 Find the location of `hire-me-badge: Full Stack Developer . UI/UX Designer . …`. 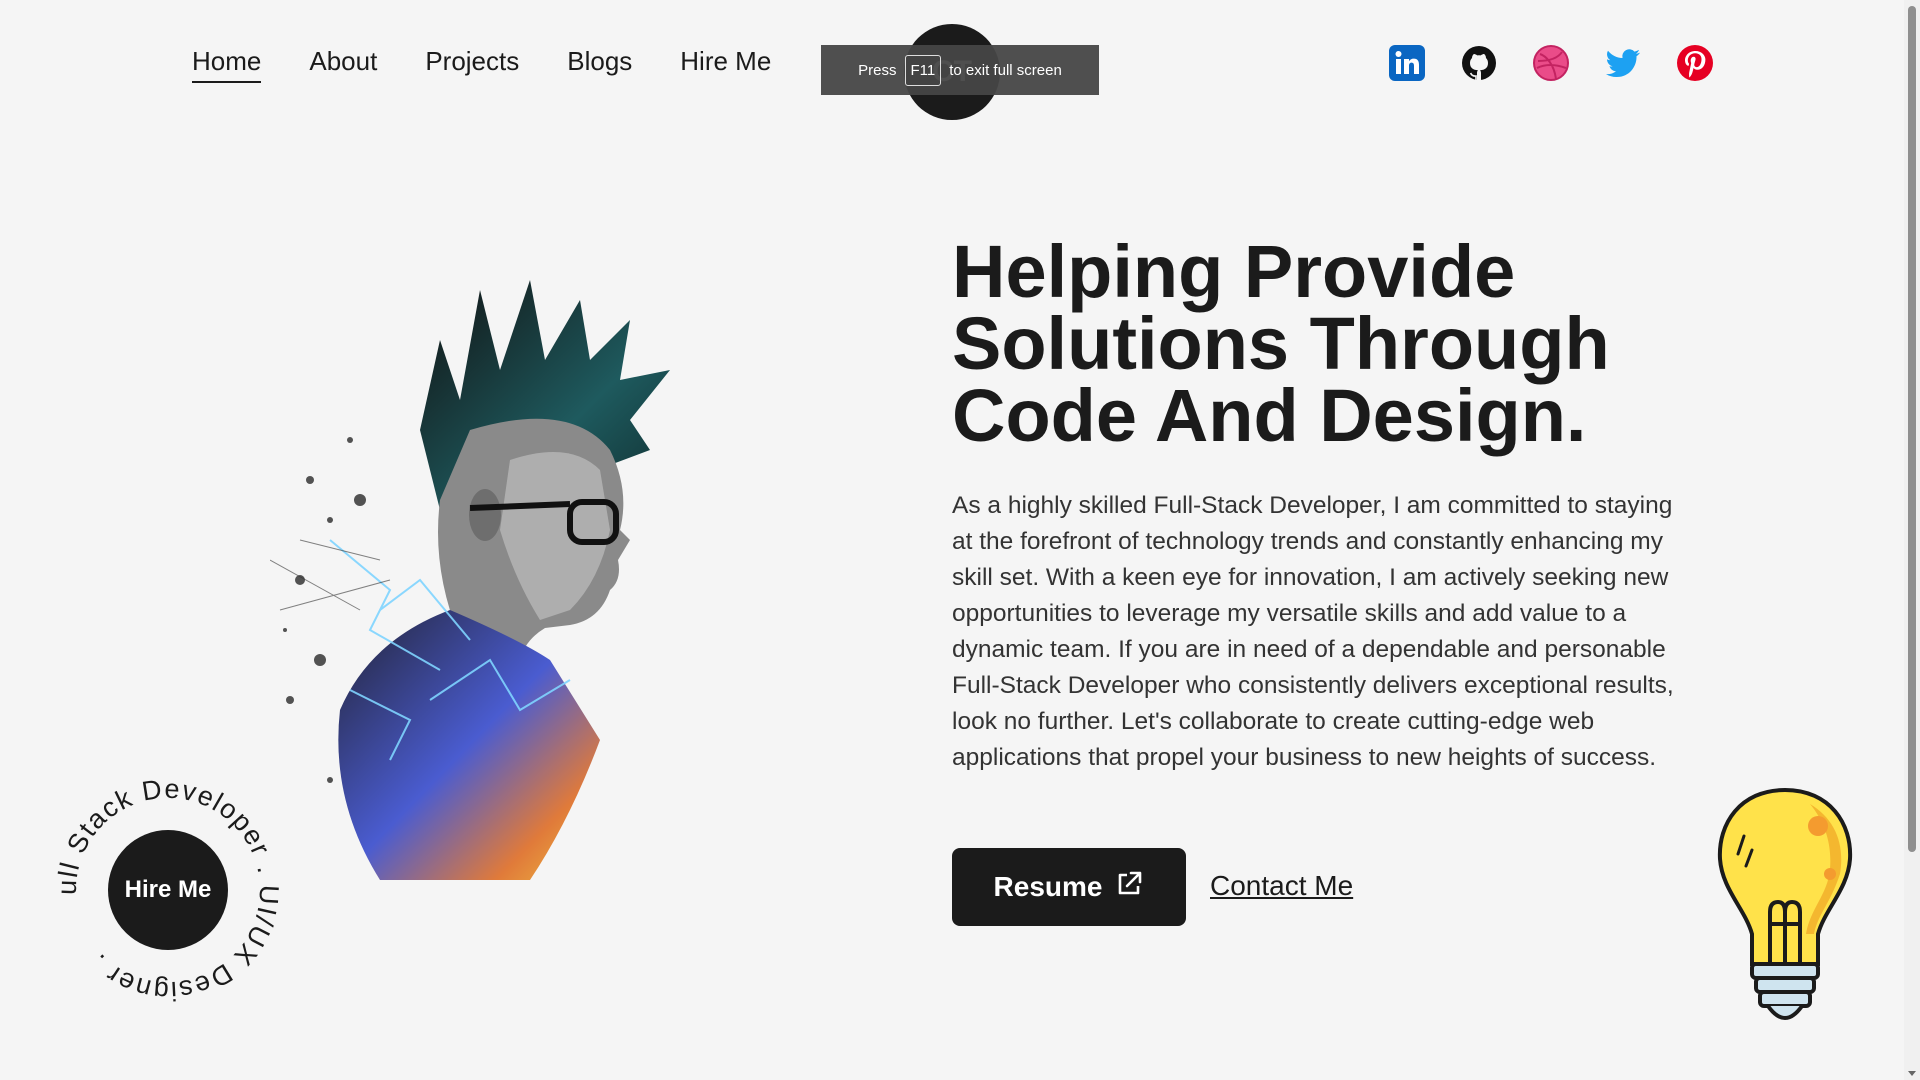

hire-me-badge: Full Stack Developer . UI/UX Designer . … is located at coordinates (168, 890).